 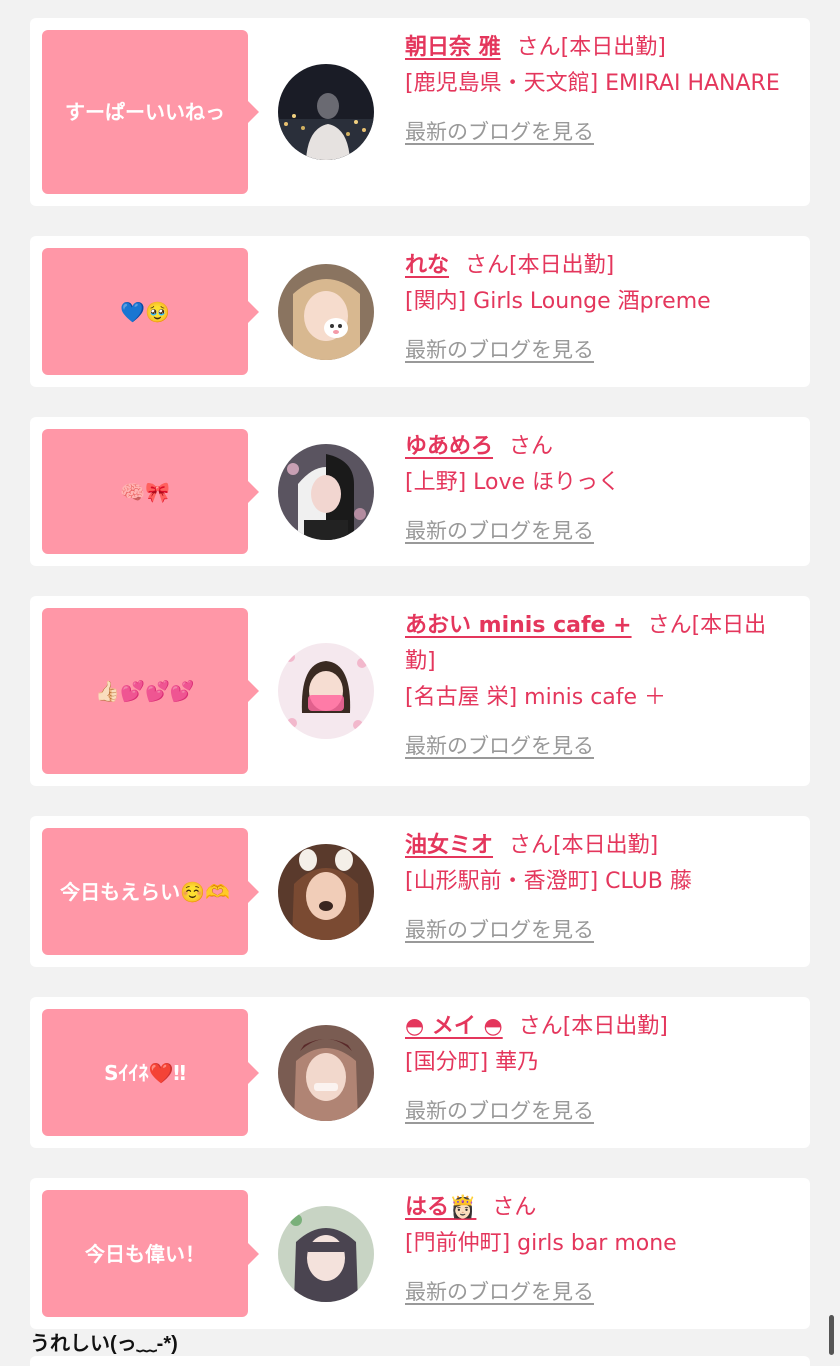 What do you see at coordinates (831, 1335) in the screenshot?
I see `scrollbar` at bounding box center [831, 1335].